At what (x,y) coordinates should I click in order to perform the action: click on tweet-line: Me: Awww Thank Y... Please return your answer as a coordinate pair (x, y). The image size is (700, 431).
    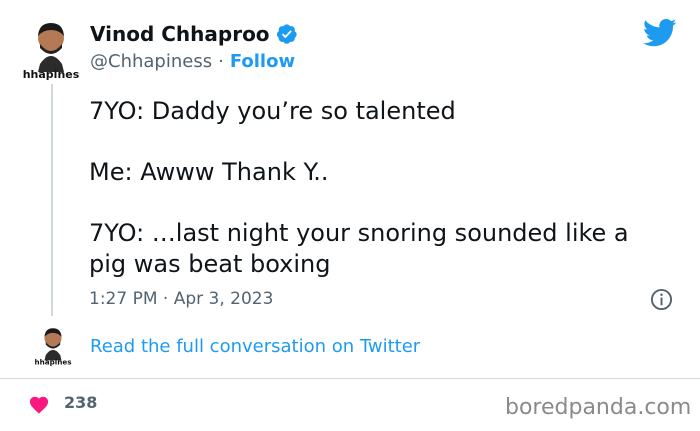
    Looking at the image, I should click on (209, 172).